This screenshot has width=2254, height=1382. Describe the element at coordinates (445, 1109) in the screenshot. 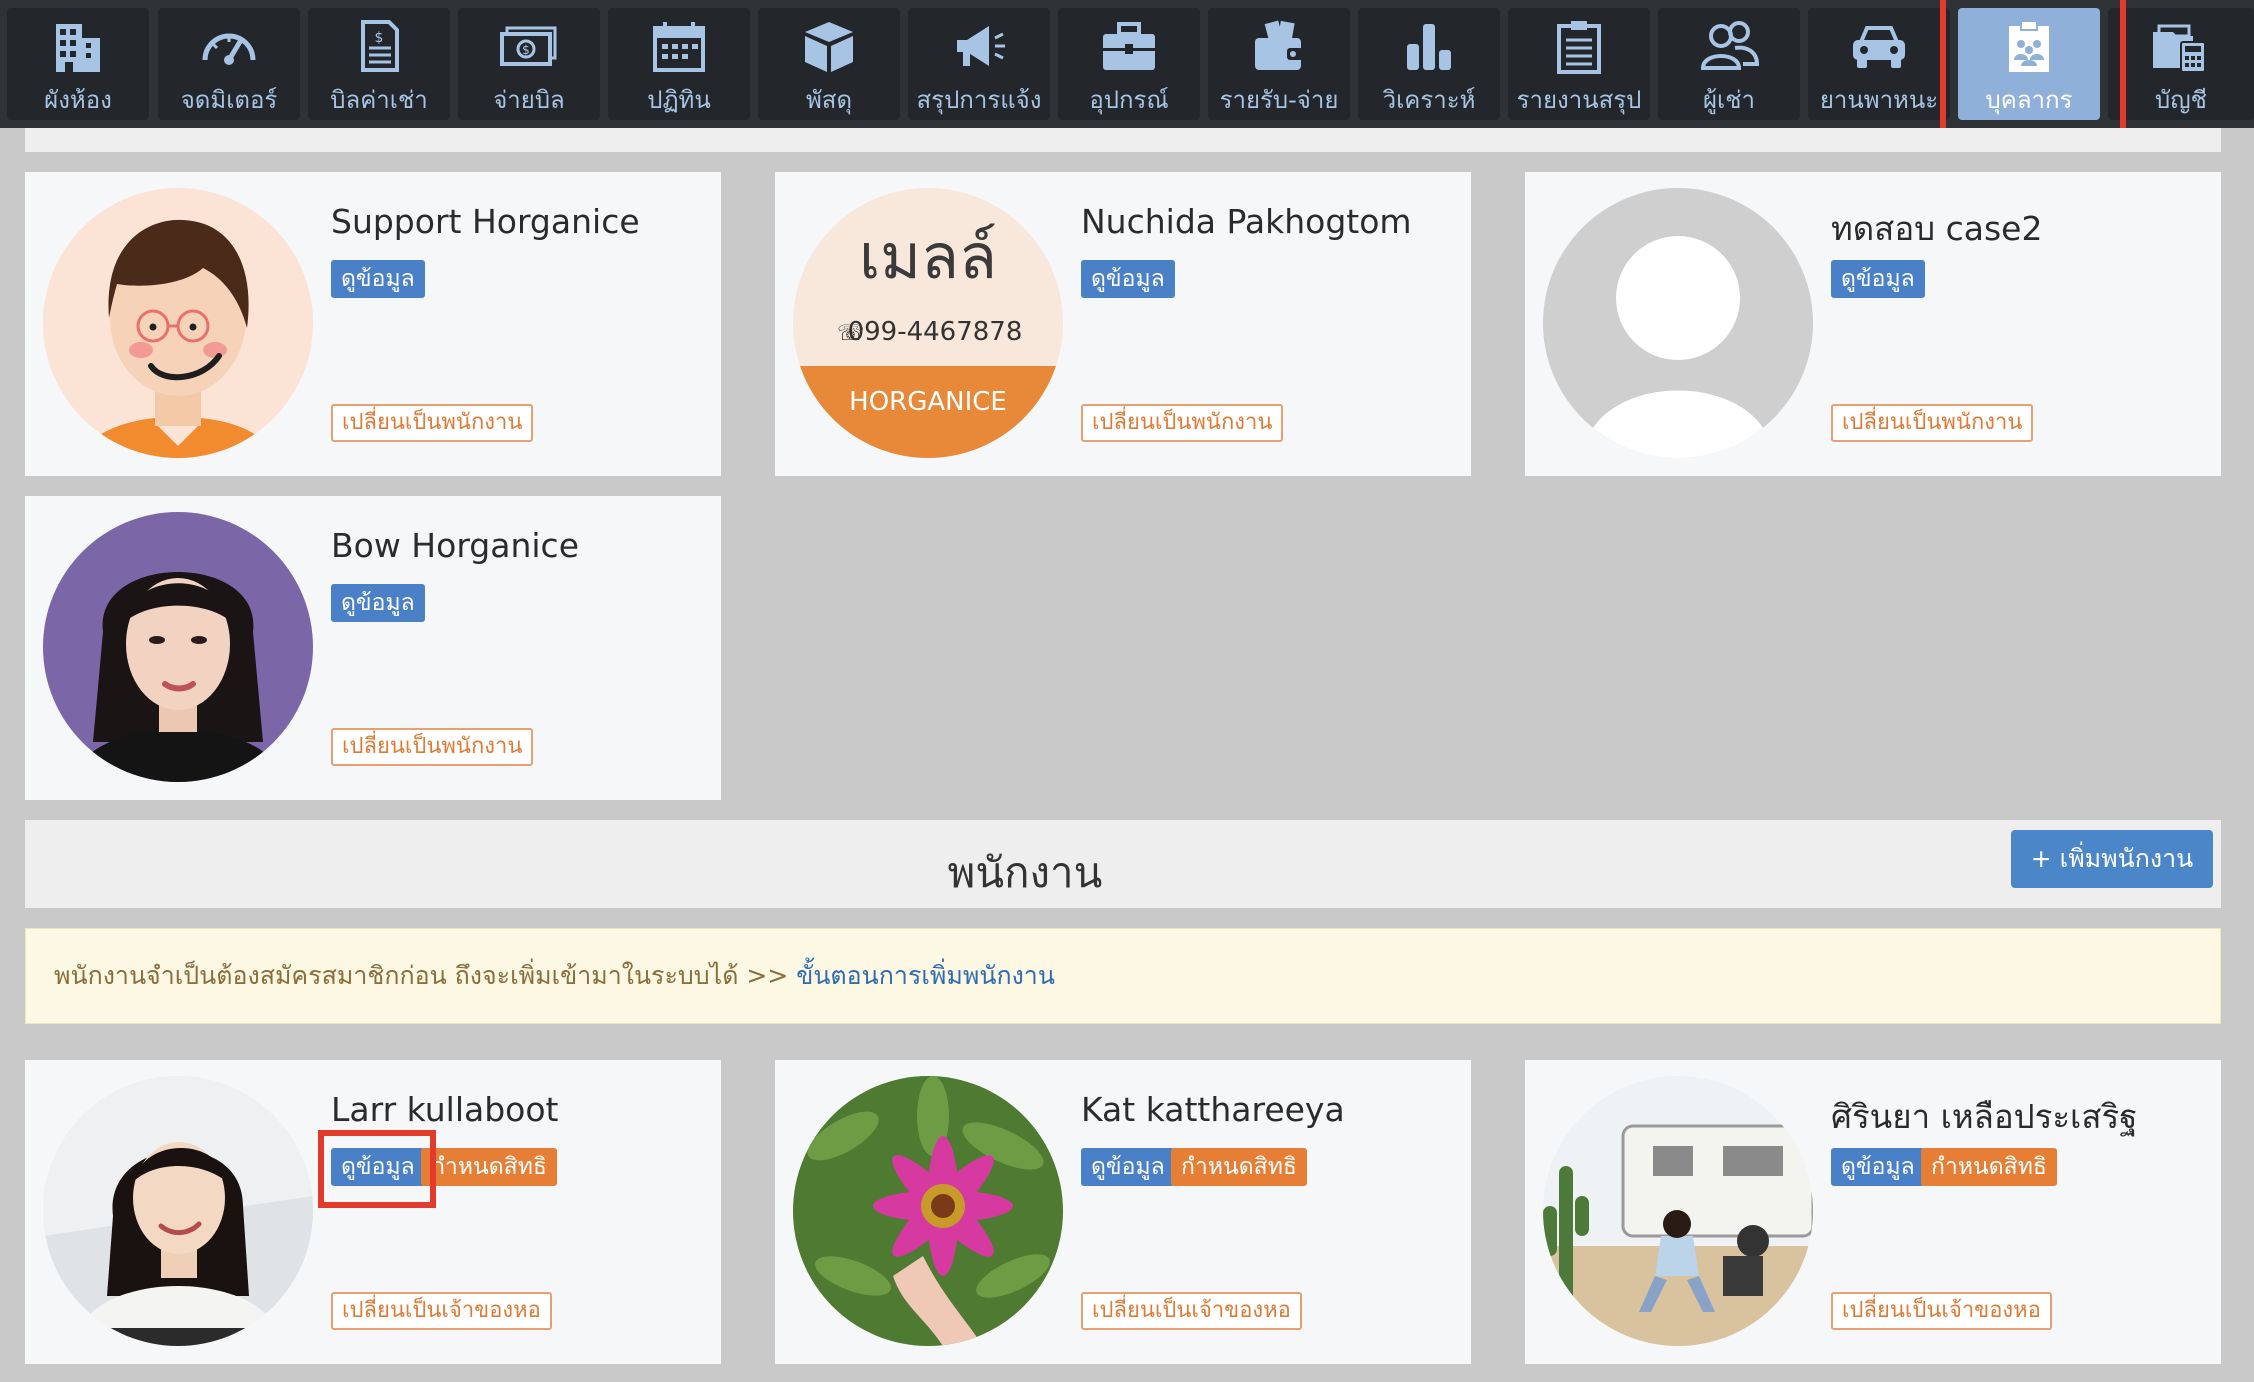

I see `person-name: Larr kullaboot` at that location.